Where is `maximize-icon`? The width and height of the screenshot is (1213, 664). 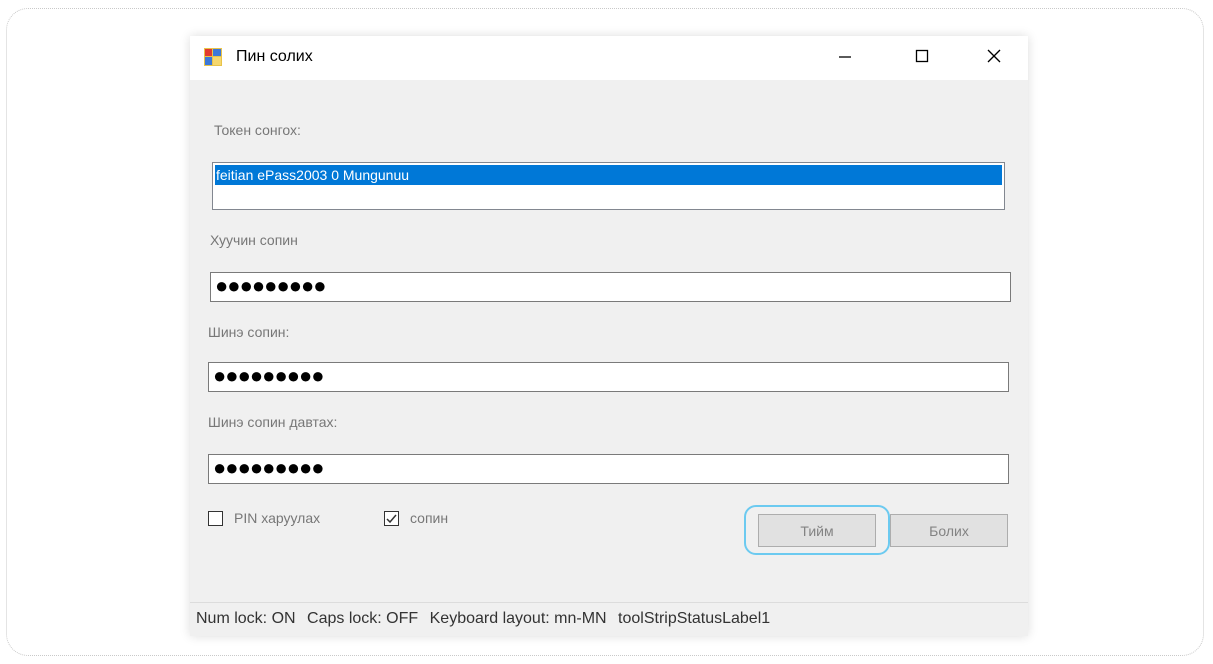
maximize-icon is located at coordinates (922, 58).